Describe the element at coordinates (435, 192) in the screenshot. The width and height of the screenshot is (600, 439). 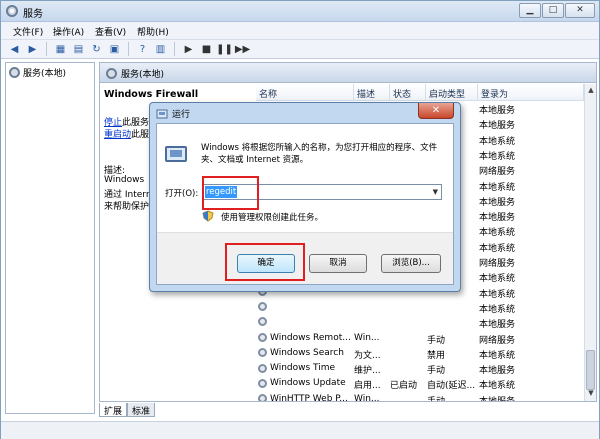
I see `dropdown-arrow-icon: ▼` at that location.